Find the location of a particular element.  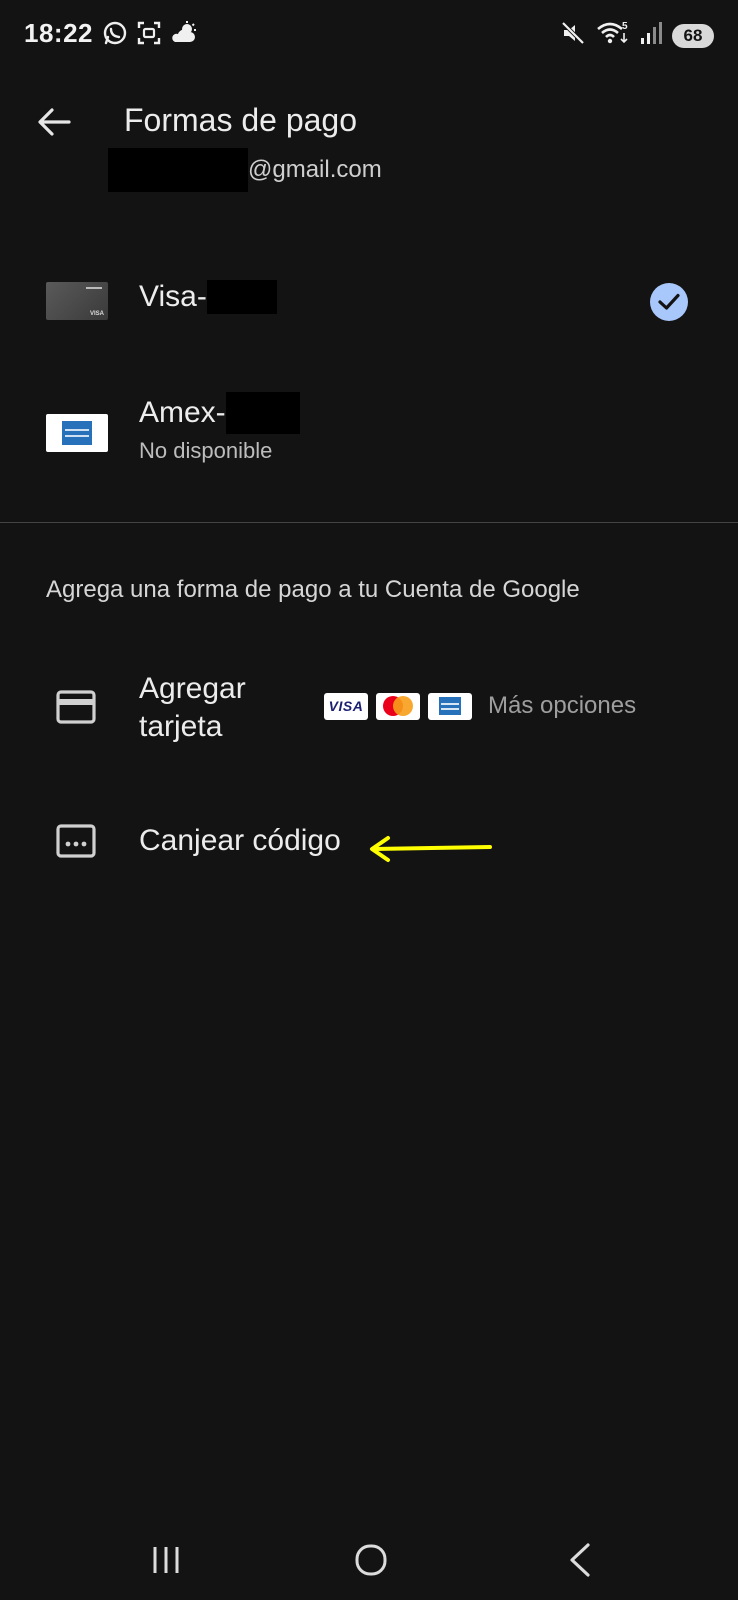

mastercard-logo-icon is located at coordinates (398, 706).